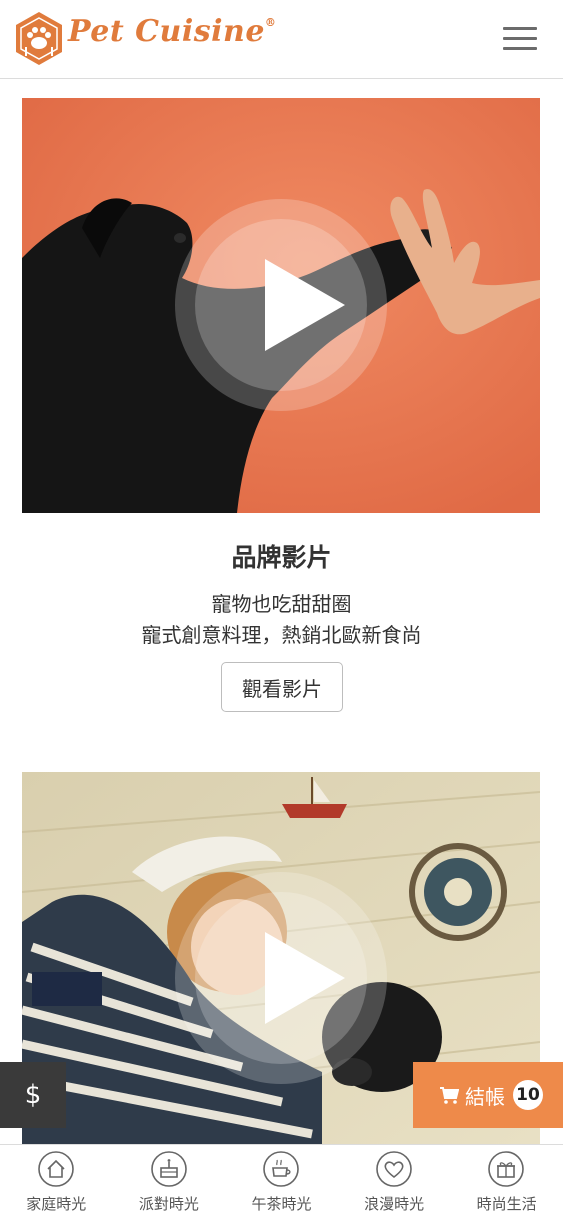 Image resolution: width=563 pixels, height=1218 pixels. Describe the element at coordinates (485, 1096) in the screenshot. I see `checkout-label: 結帳` at that location.